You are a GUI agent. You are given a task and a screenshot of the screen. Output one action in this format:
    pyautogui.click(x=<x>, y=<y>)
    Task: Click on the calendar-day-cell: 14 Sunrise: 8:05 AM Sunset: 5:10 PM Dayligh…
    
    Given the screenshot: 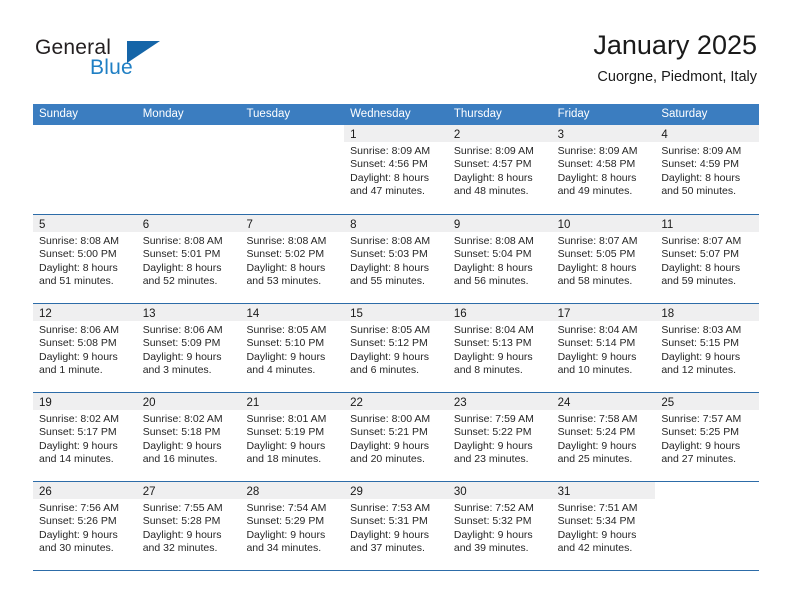 What is the action you would take?
    pyautogui.click(x=292, y=348)
    